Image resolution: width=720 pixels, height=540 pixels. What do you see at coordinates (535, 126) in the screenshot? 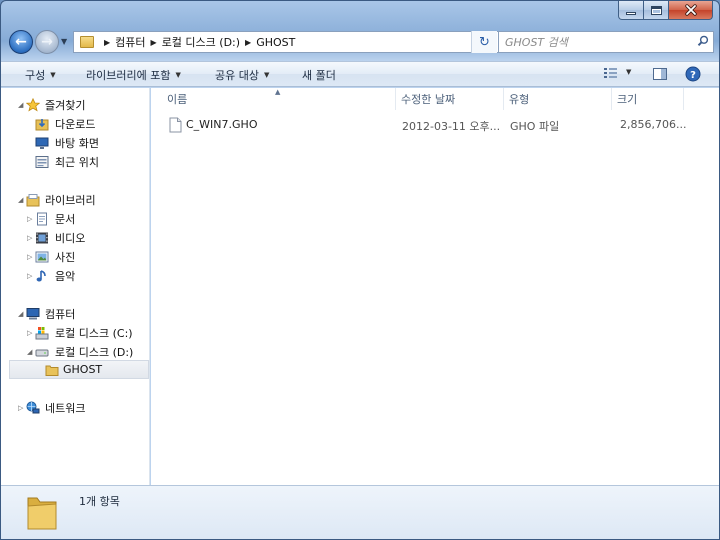
I see `file-type: GHO 파일` at bounding box center [535, 126].